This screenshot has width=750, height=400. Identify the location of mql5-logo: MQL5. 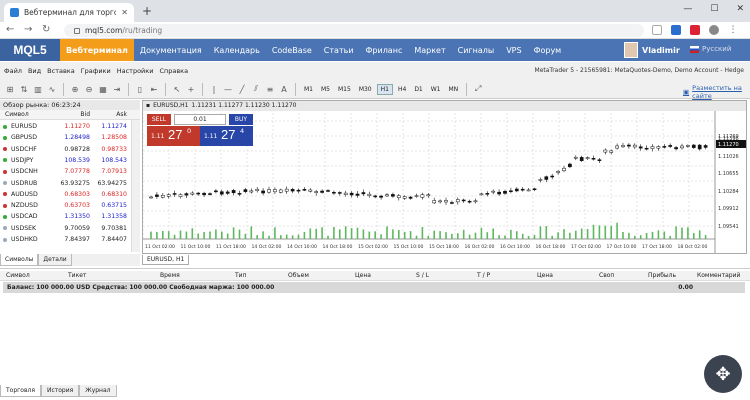
(30, 50).